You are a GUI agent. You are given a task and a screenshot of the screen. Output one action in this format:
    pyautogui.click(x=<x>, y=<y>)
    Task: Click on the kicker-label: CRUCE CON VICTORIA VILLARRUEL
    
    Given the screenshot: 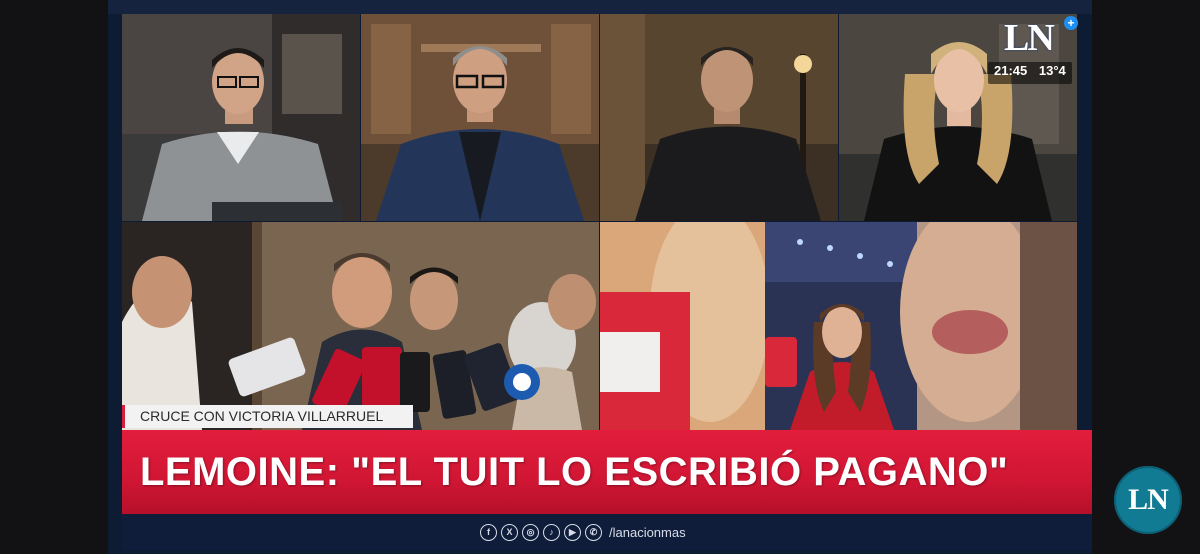 What is the action you would take?
    pyautogui.click(x=267, y=416)
    